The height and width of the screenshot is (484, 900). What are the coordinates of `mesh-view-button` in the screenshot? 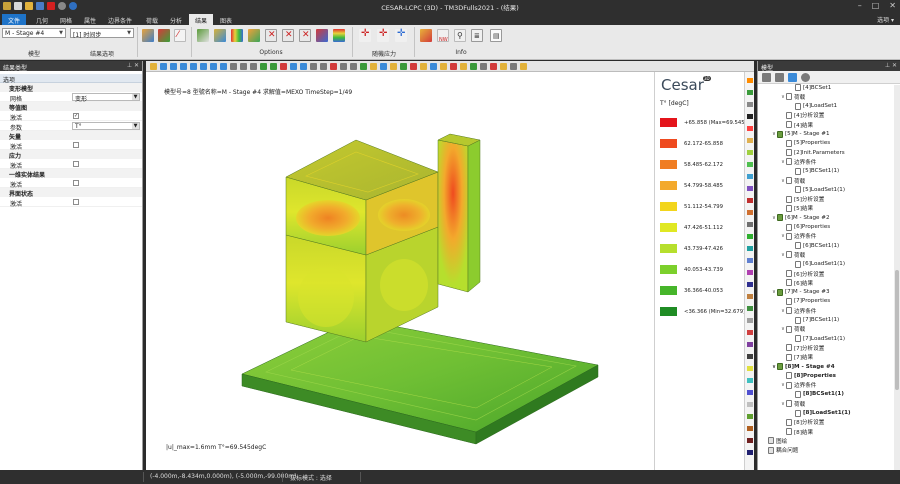 It's located at (203, 36).